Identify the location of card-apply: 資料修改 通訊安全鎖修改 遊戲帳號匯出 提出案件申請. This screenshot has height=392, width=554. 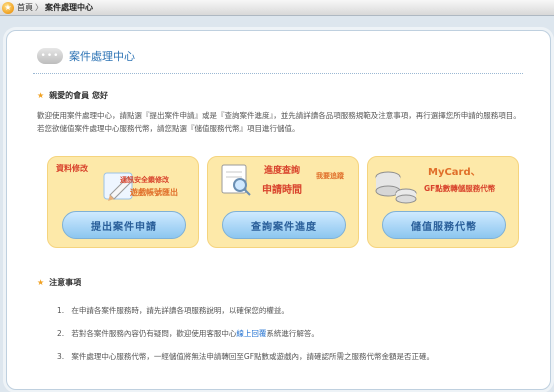
(123, 202).